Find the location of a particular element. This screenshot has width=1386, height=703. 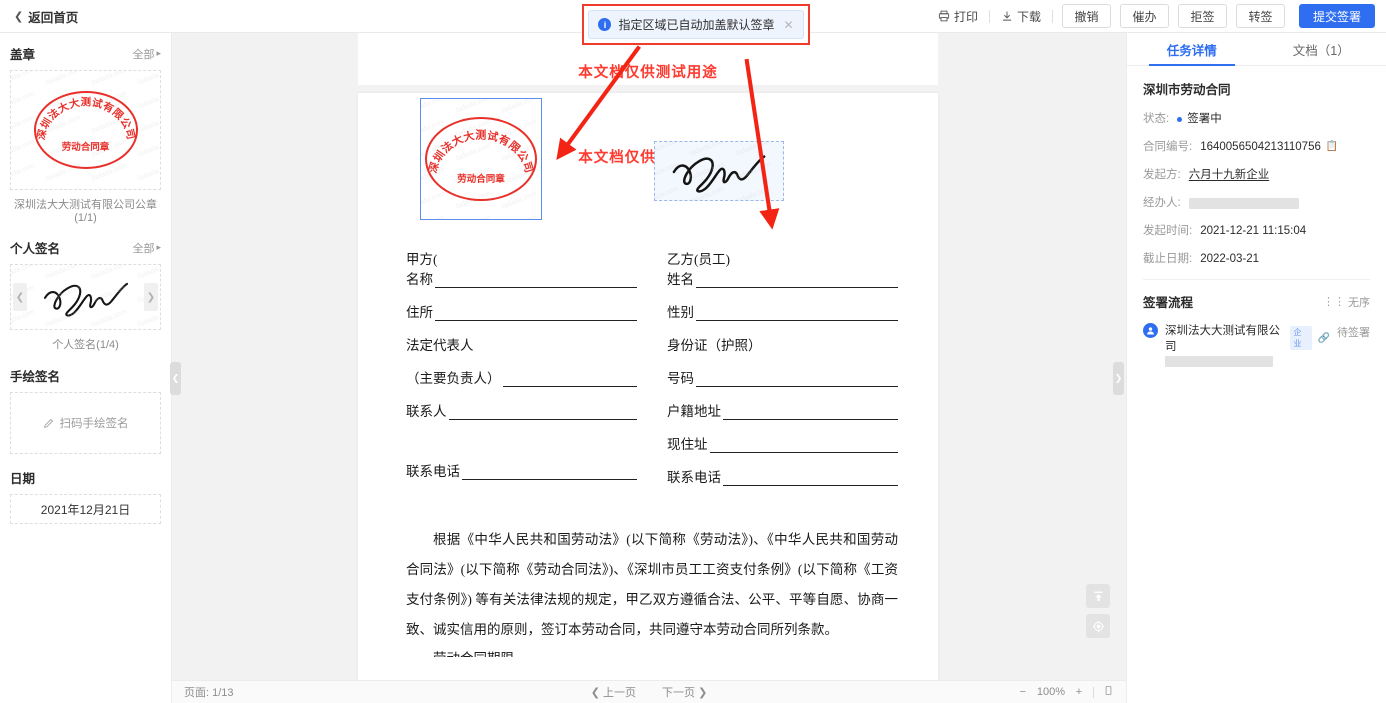

date-value: 2021年12月21日 is located at coordinates (85, 509).